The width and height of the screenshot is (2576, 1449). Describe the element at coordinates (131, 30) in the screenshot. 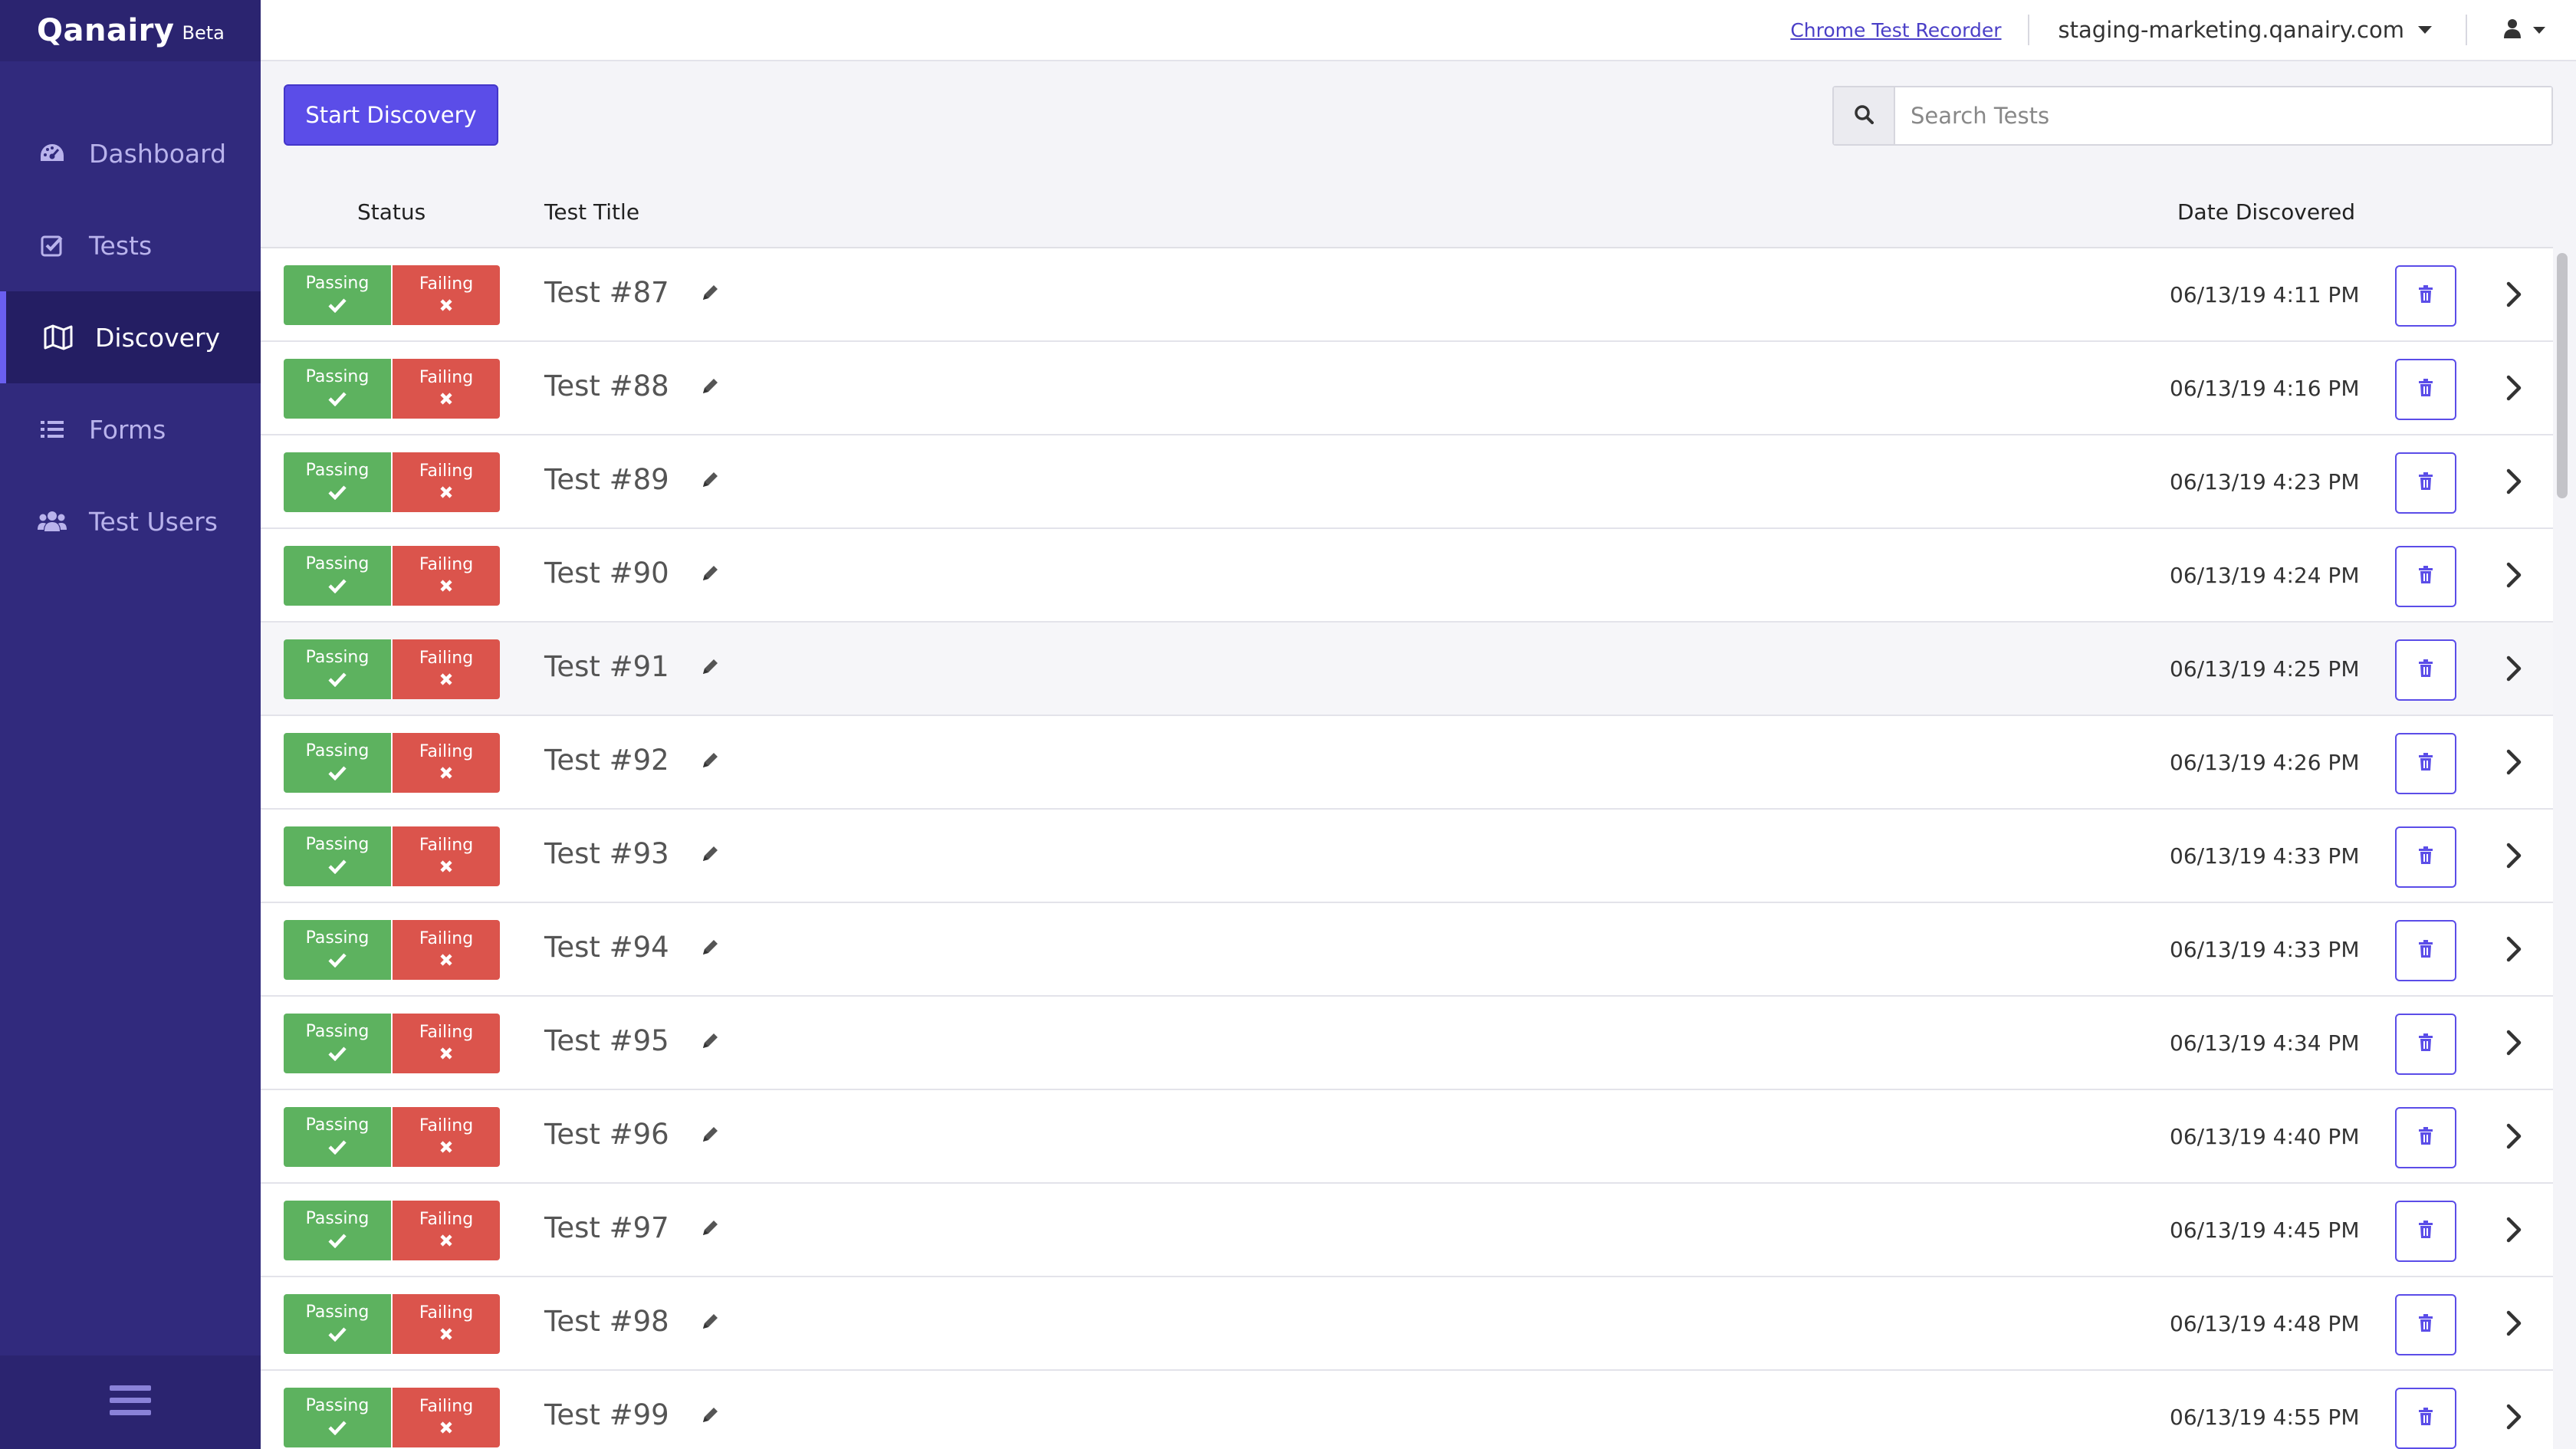

I see `logo: Qanairy Beta` at that location.